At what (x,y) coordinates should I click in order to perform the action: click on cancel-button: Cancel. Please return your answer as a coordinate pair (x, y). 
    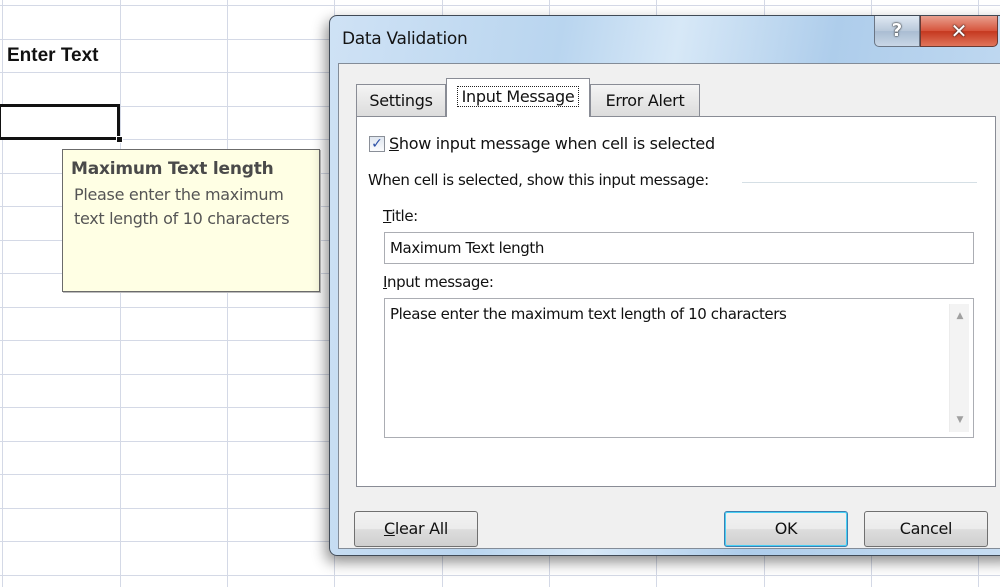
    Looking at the image, I should click on (926, 529).